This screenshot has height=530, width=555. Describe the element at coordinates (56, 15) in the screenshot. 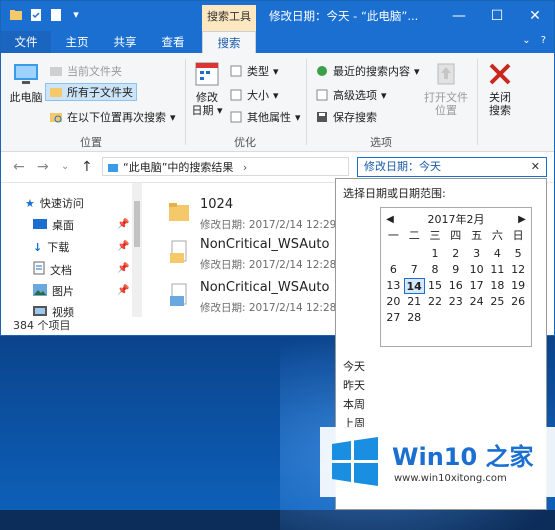

I see `new-folder-icon` at that location.